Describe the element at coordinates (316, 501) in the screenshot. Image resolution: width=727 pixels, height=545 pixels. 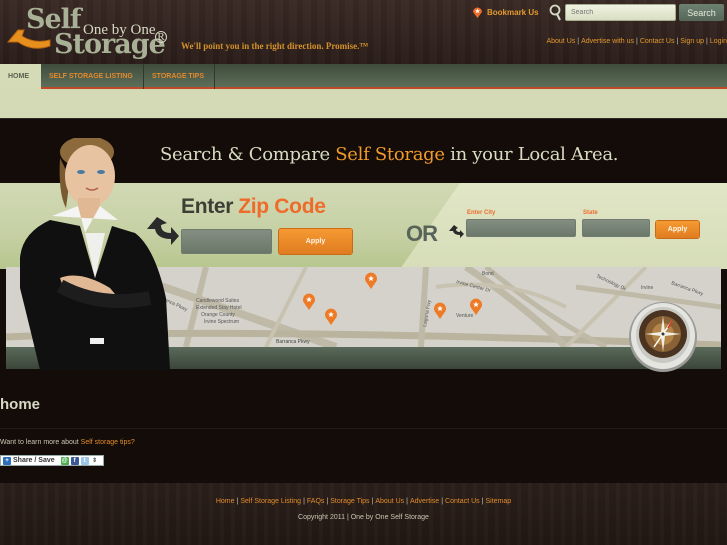
I see `footer-link-faqs: FAQs` at that location.